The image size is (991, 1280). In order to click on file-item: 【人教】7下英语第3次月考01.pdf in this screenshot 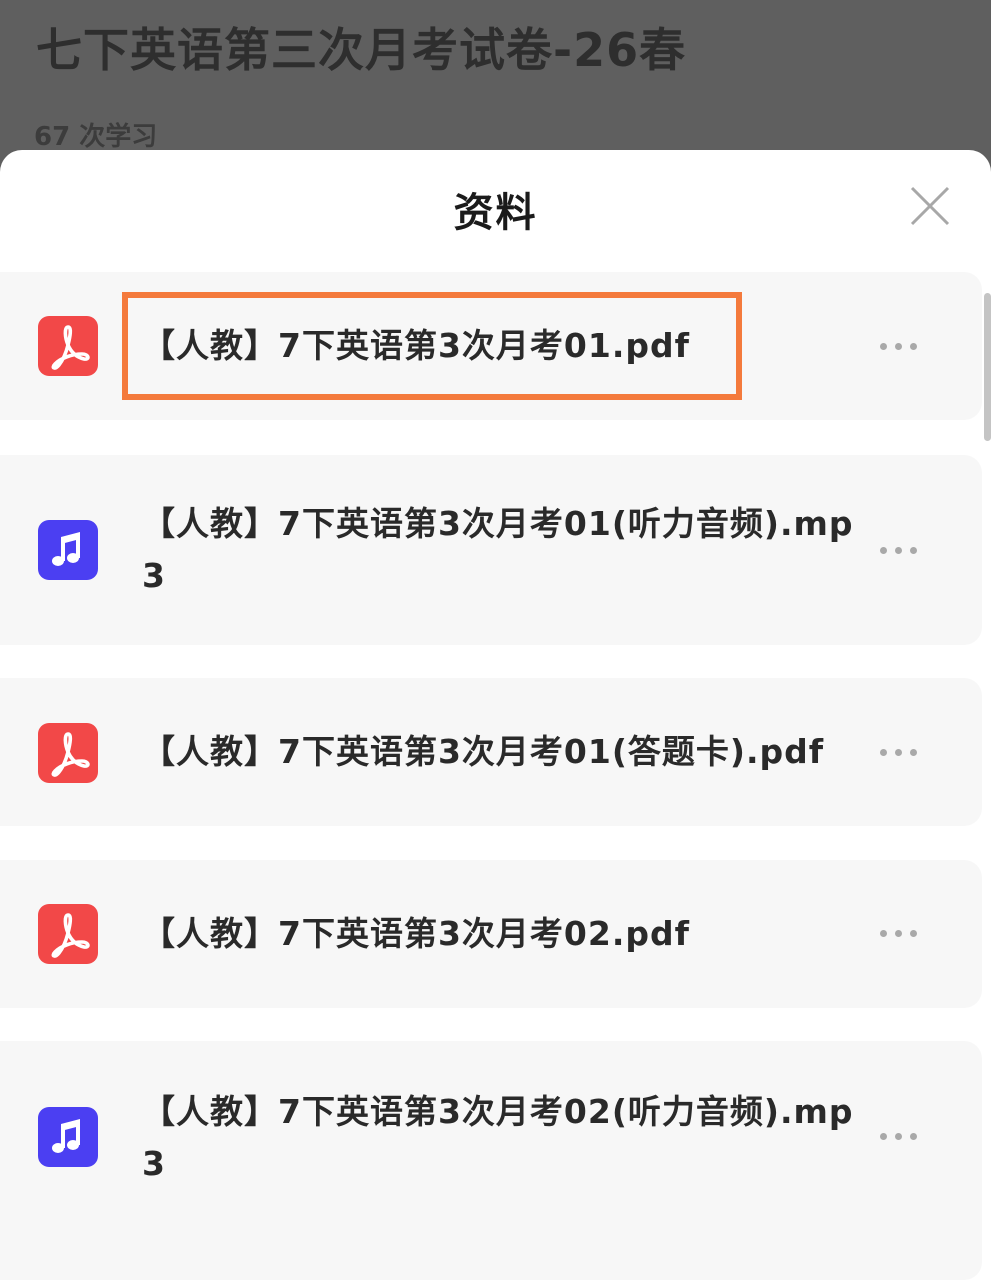, I will do `click(491, 346)`.